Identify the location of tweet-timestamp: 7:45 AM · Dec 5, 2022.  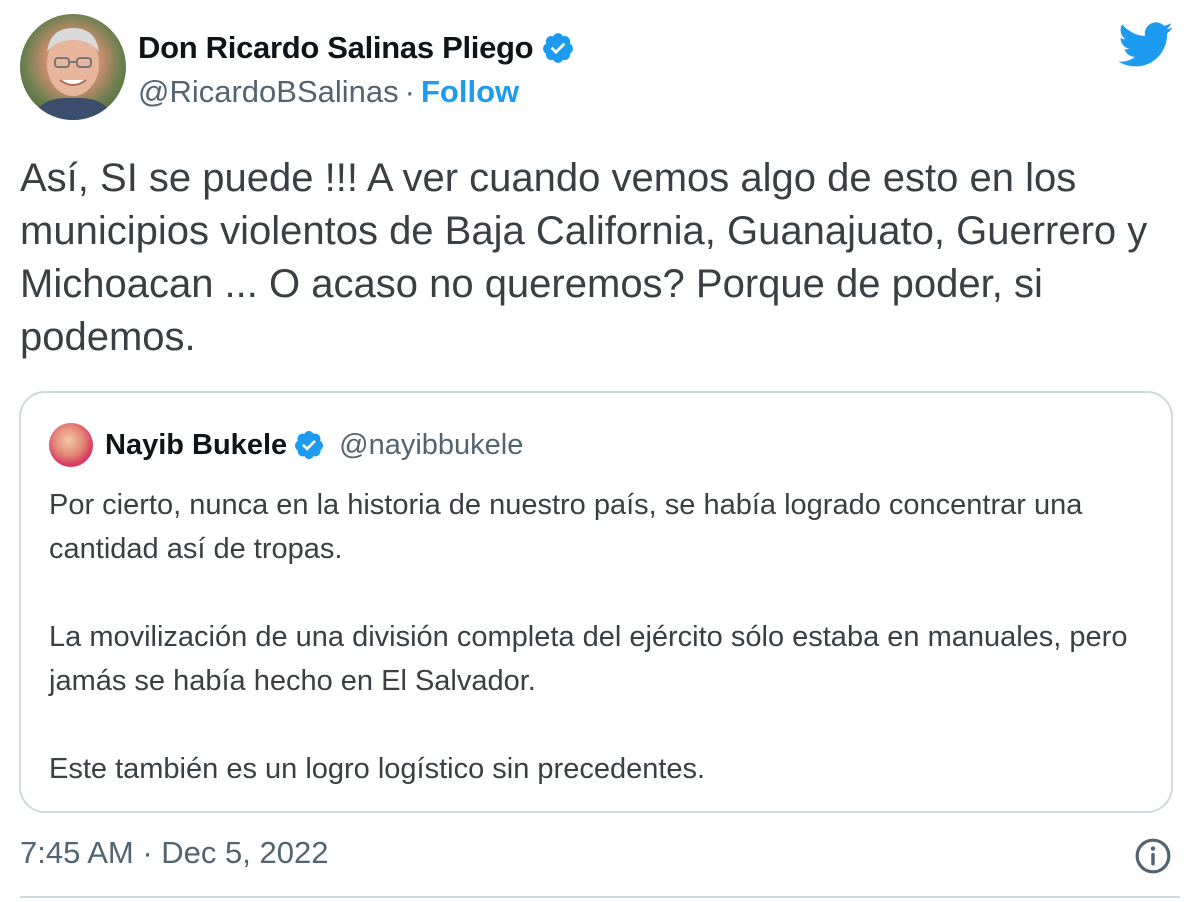
(174, 852).